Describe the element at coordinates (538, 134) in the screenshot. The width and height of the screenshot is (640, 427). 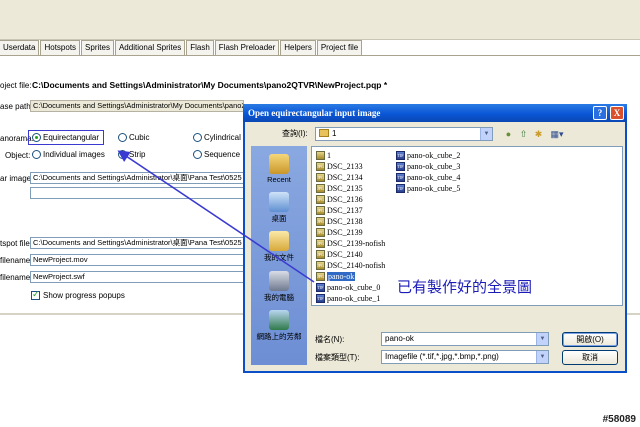
I see `new-folder-icon: ✱` at that location.